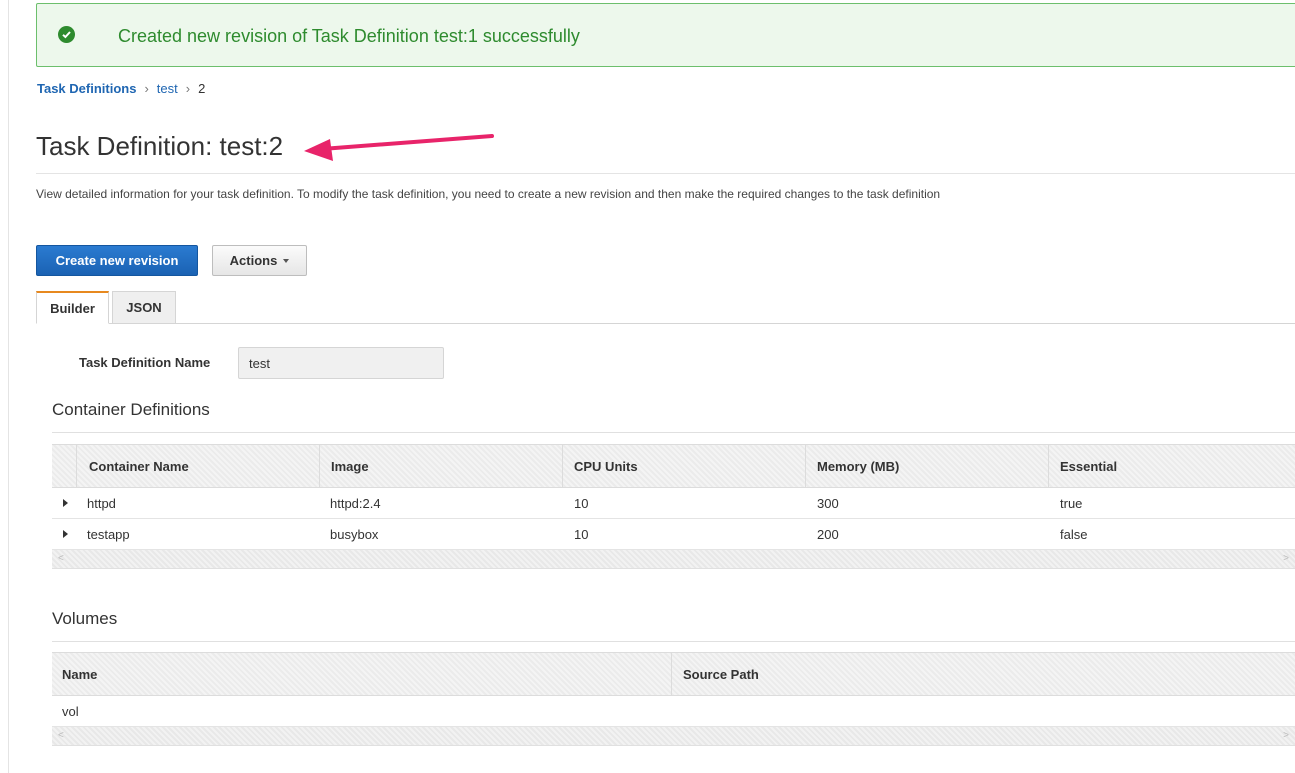 This screenshot has height=773, width=1295. Describe the element at coordinates (665, 307) in the screenshot. I see `tab-bar: Builder JSON` at that location.